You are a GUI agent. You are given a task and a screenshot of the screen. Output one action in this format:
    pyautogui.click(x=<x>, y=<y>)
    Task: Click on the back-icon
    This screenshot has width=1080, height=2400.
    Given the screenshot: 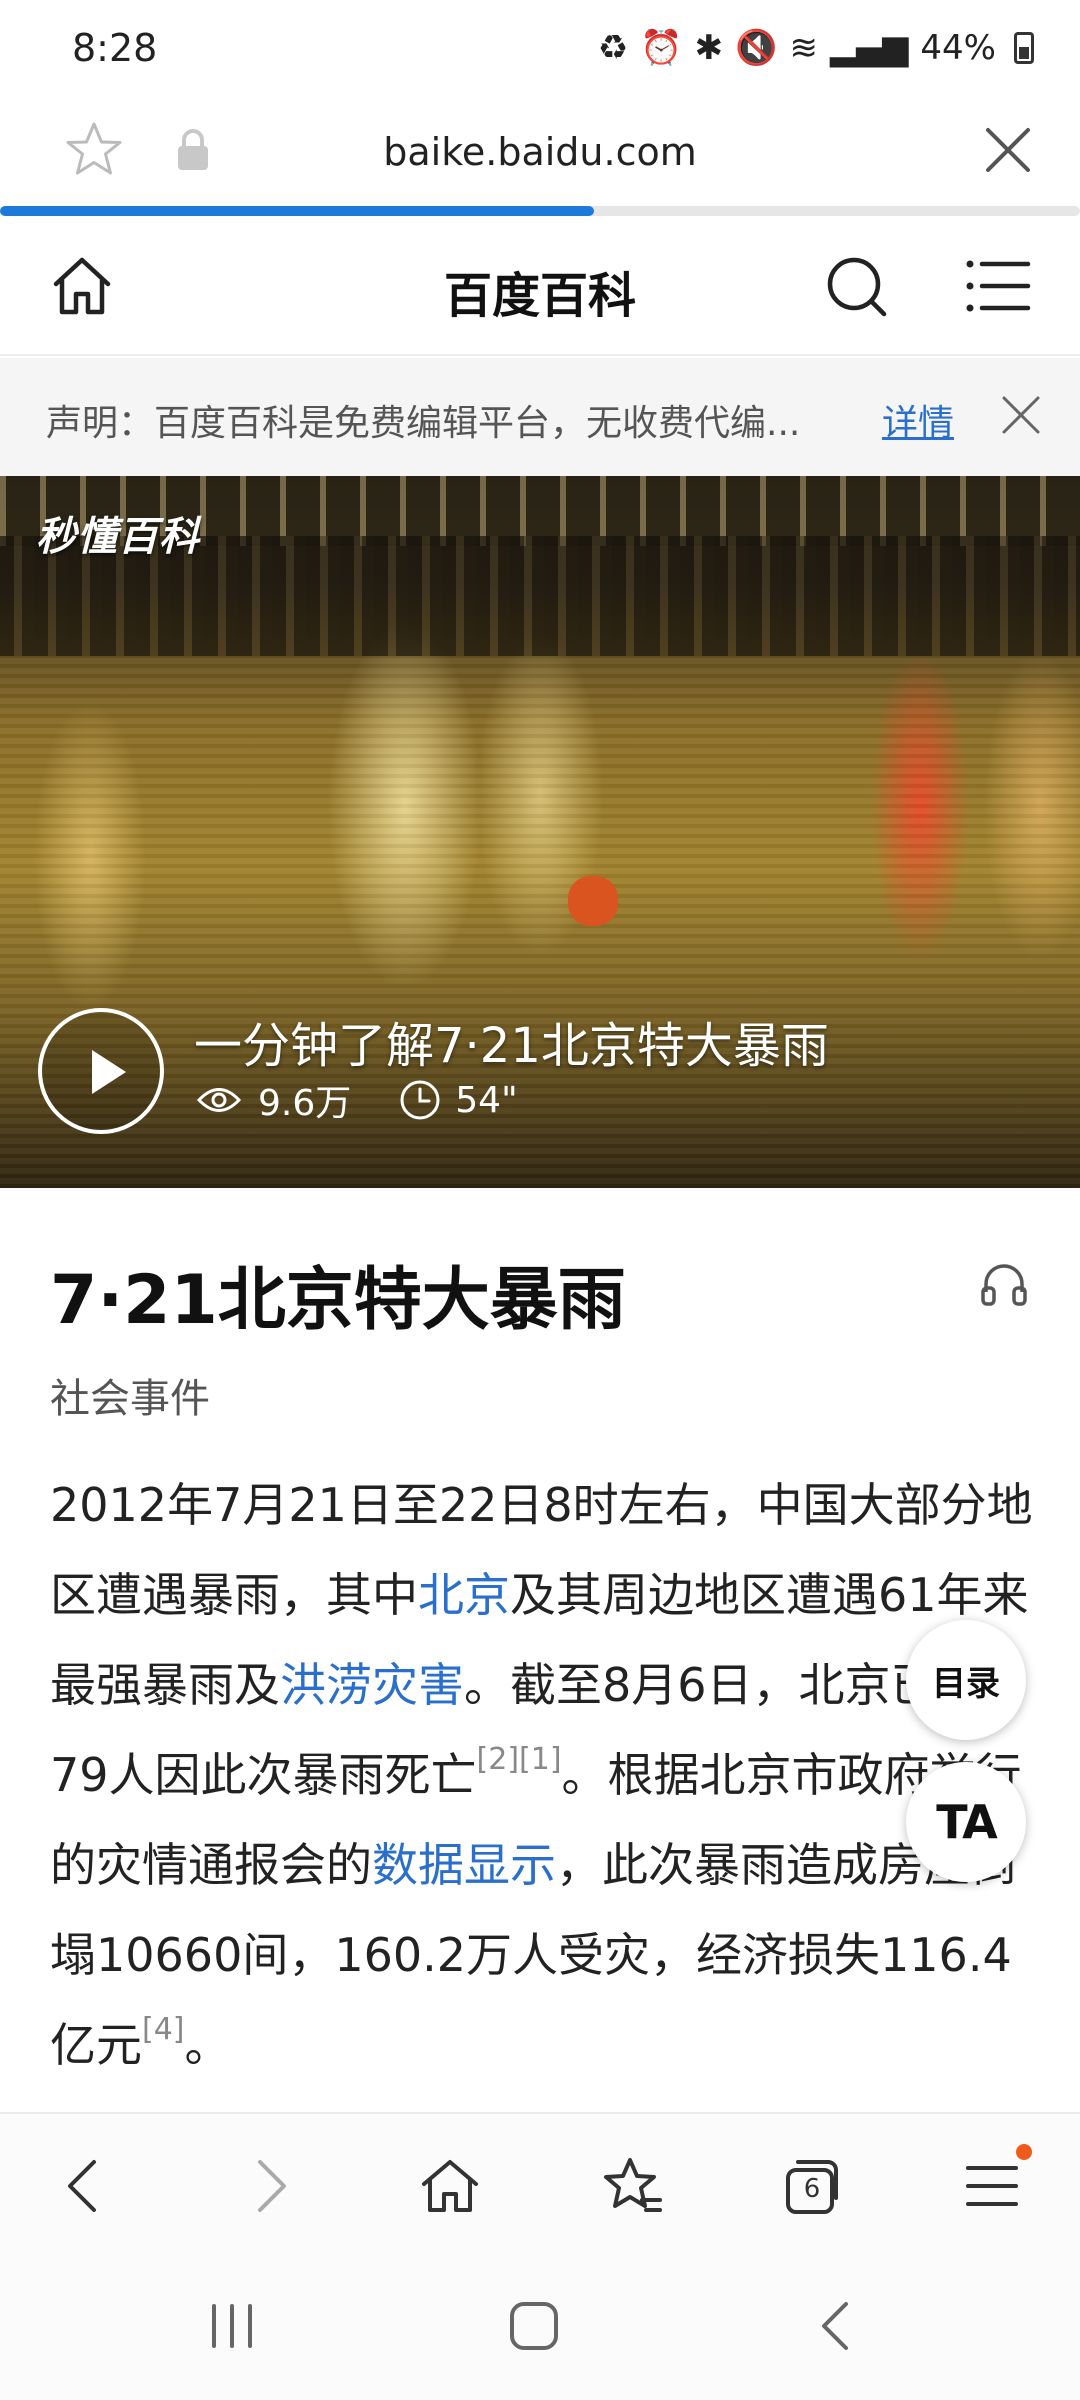 What is the action you would take?
    pyautogui.click(x=86, y=2186)
    